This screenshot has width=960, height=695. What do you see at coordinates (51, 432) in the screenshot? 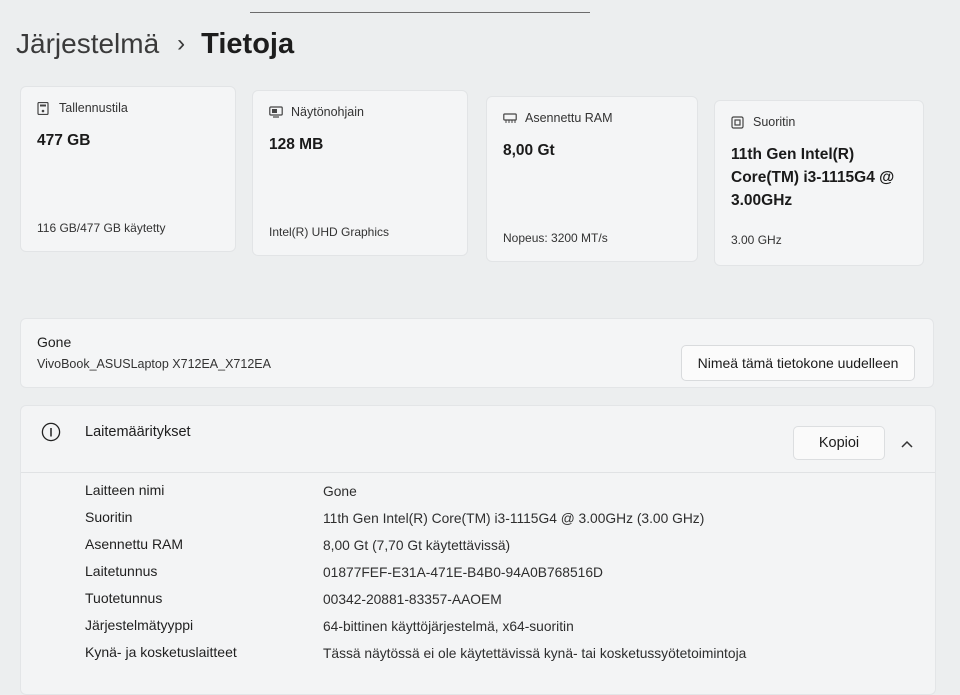
I see `info-icon` at bounding box center [51, 432].